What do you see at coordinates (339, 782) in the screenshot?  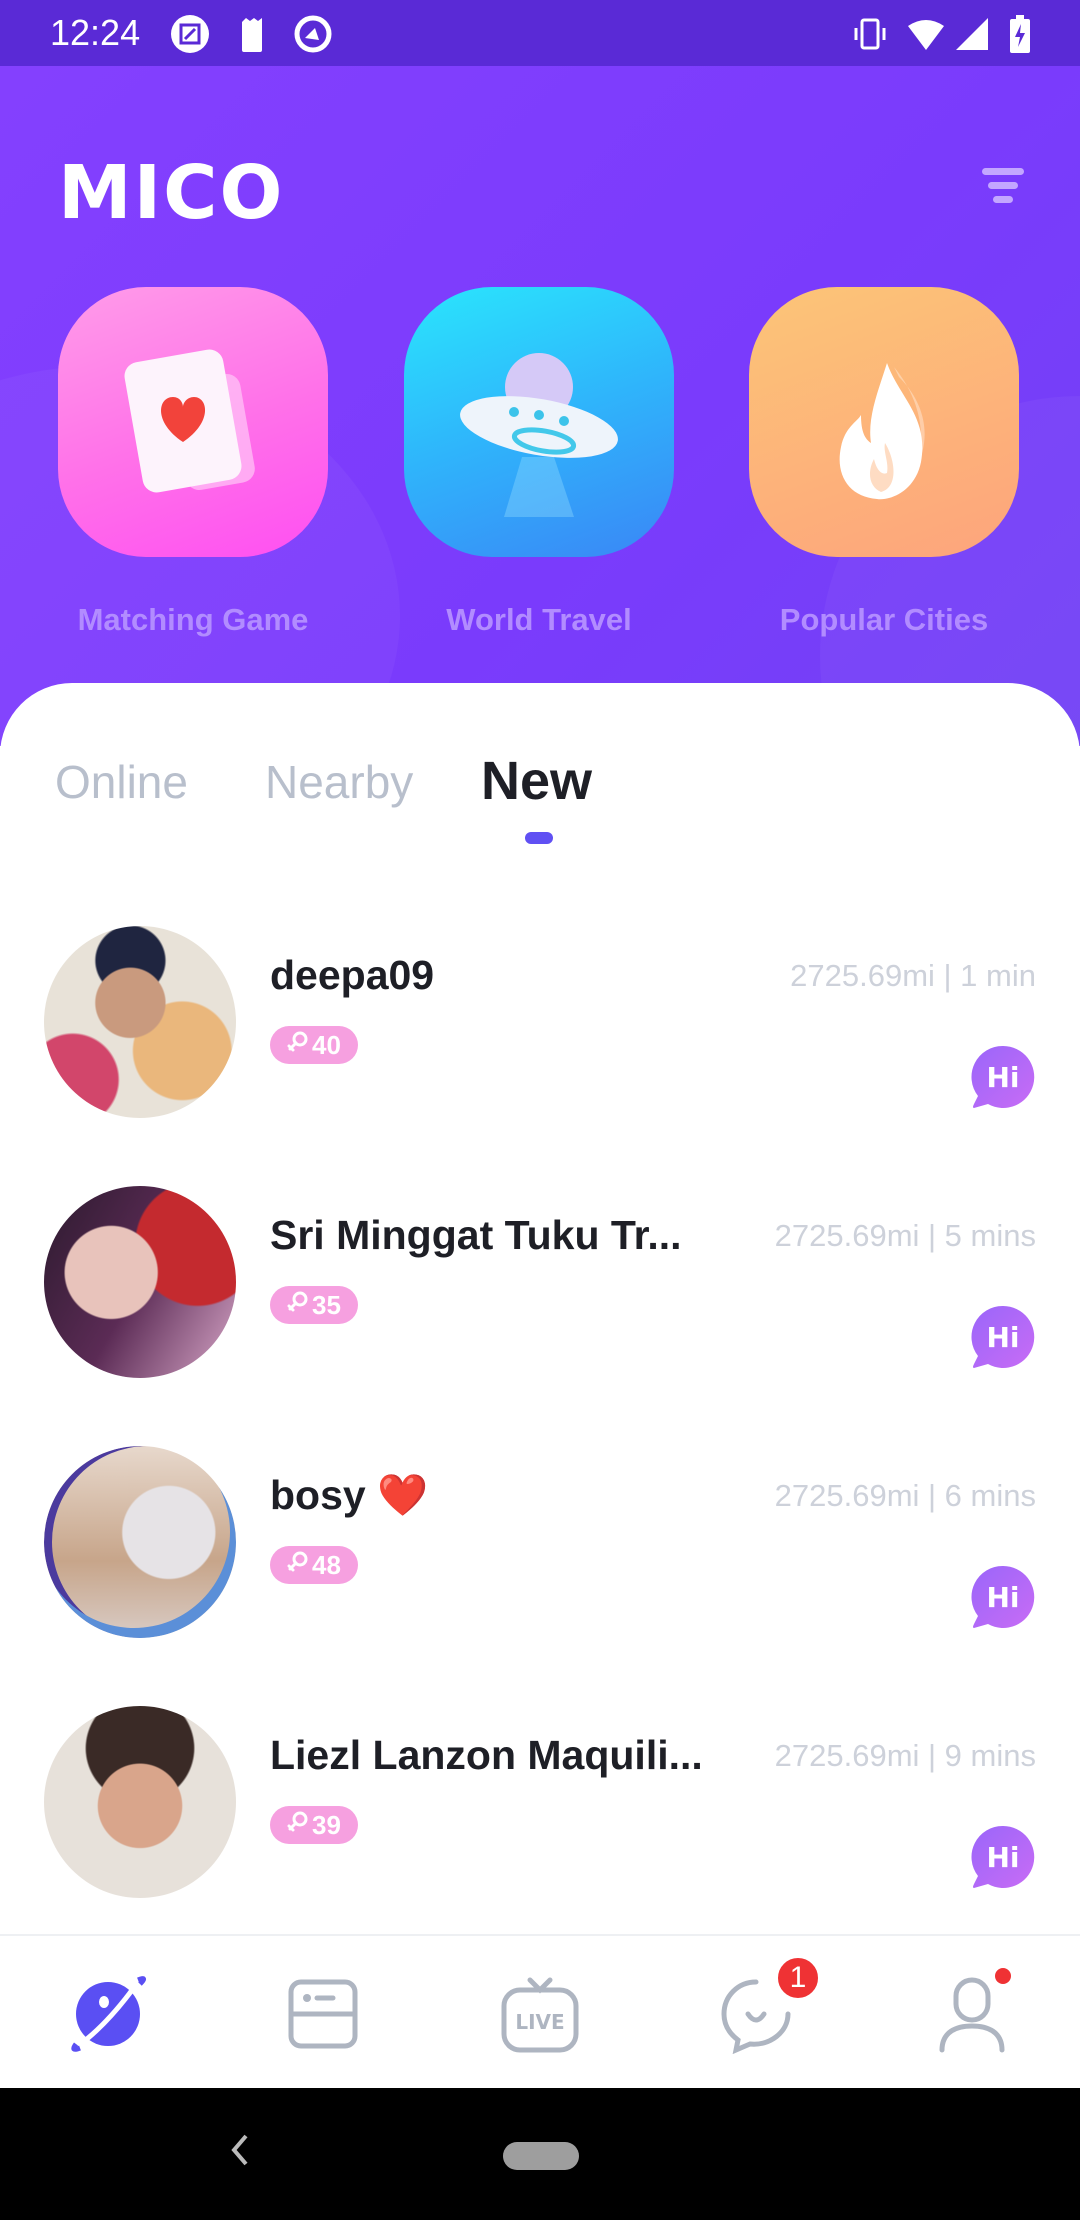 I see `tab-nearby: Nearby` at bounding box center [339, 782].